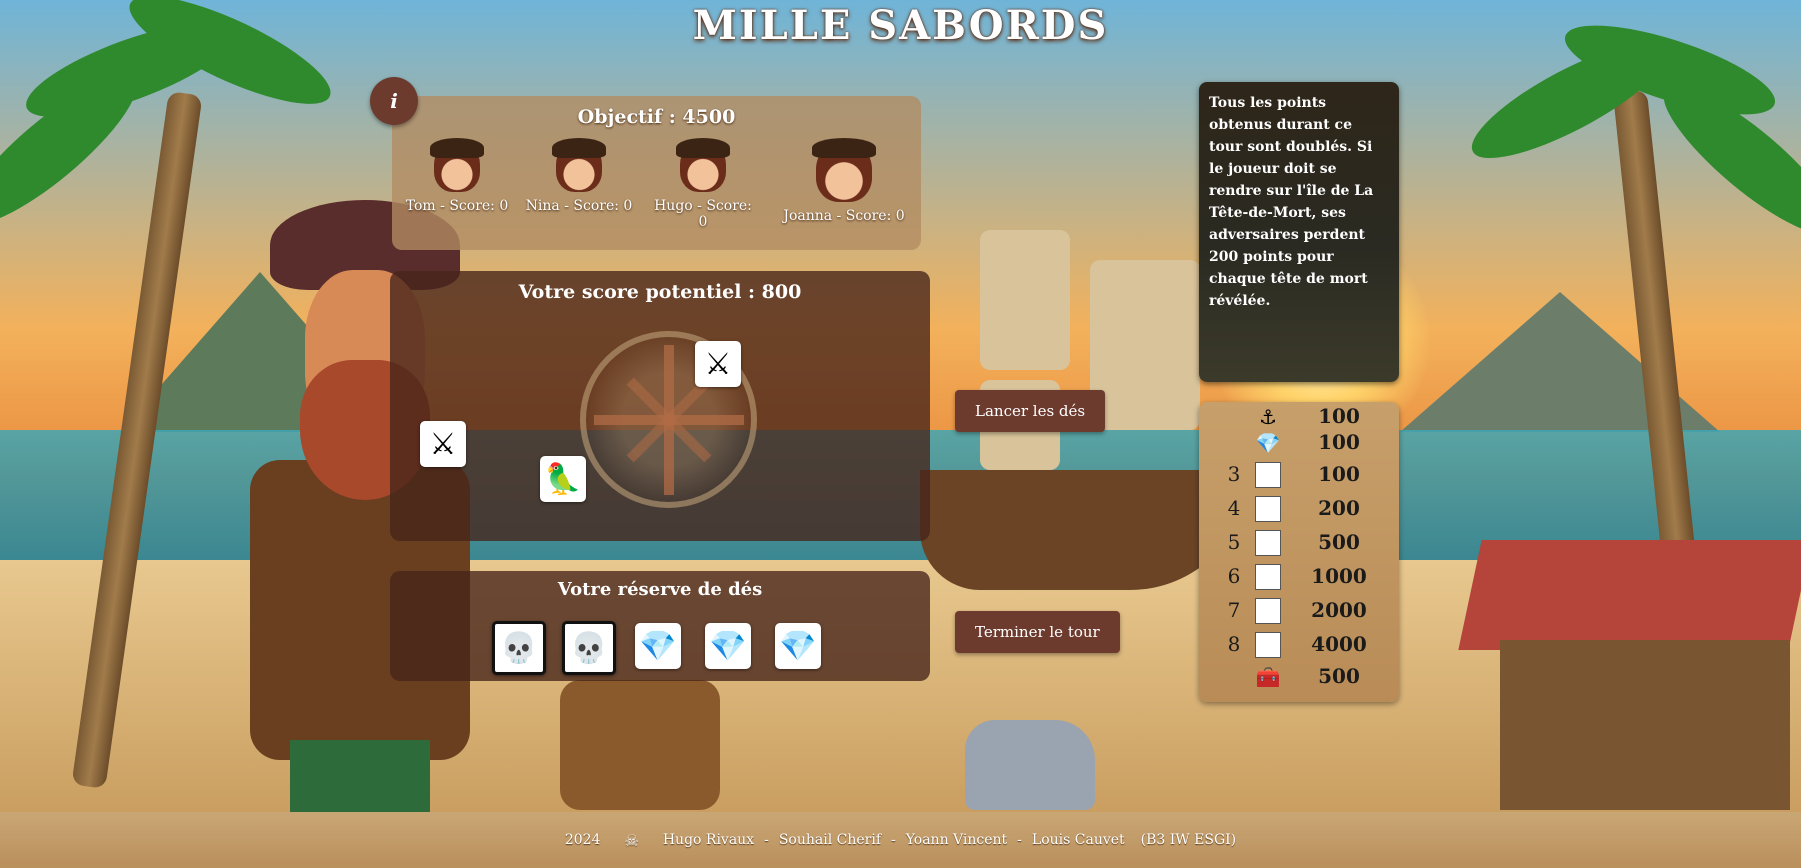  Describe the element at coordinates (830, 840) in the screenshot. I see `footer-author: Souhail Cherif` at that location.